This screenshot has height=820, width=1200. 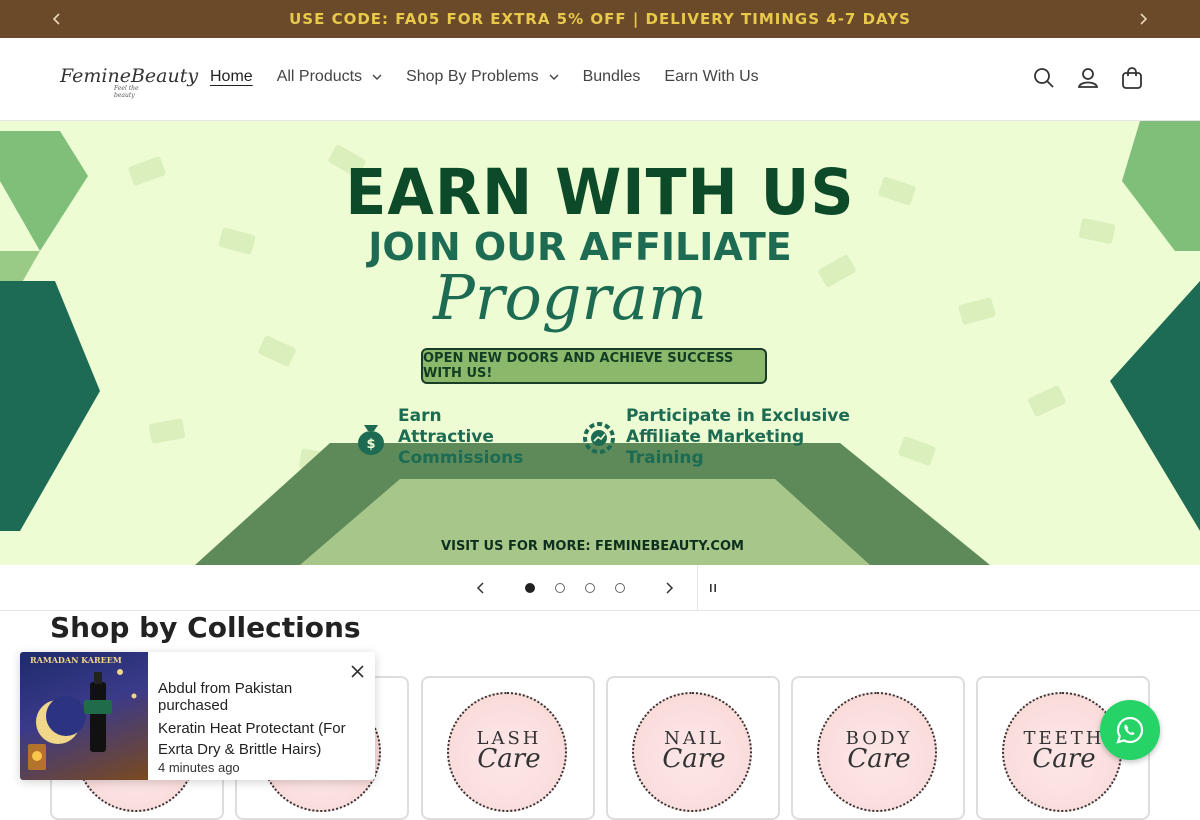 I want to click on nav-home: Home, so click(x=231, y=77).